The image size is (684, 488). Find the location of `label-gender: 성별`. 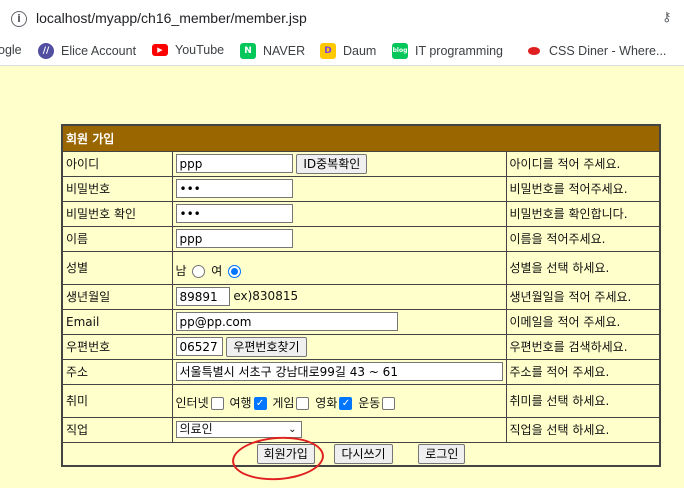

label-gender: 성별 is located at coordinates (117, 267).